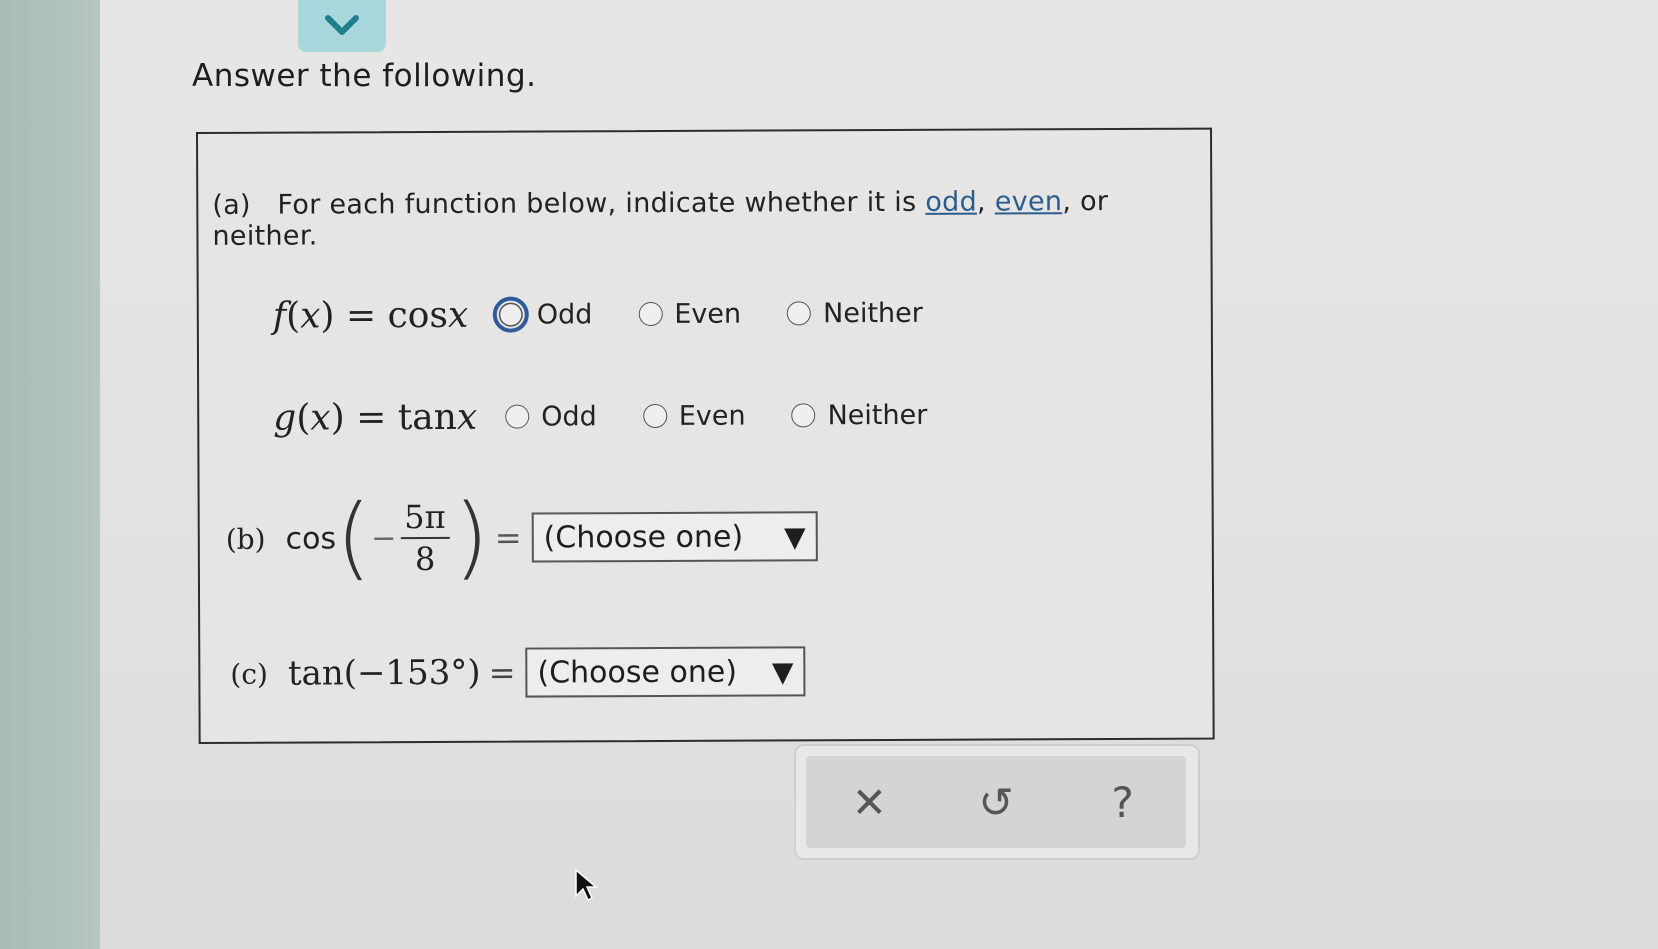 The height and width of the screenshot is (949, 1658). What do you see at coordinates (689, 313) in the screenshot?
I see `f-option-even: Even` at bounding box center [689, 313].